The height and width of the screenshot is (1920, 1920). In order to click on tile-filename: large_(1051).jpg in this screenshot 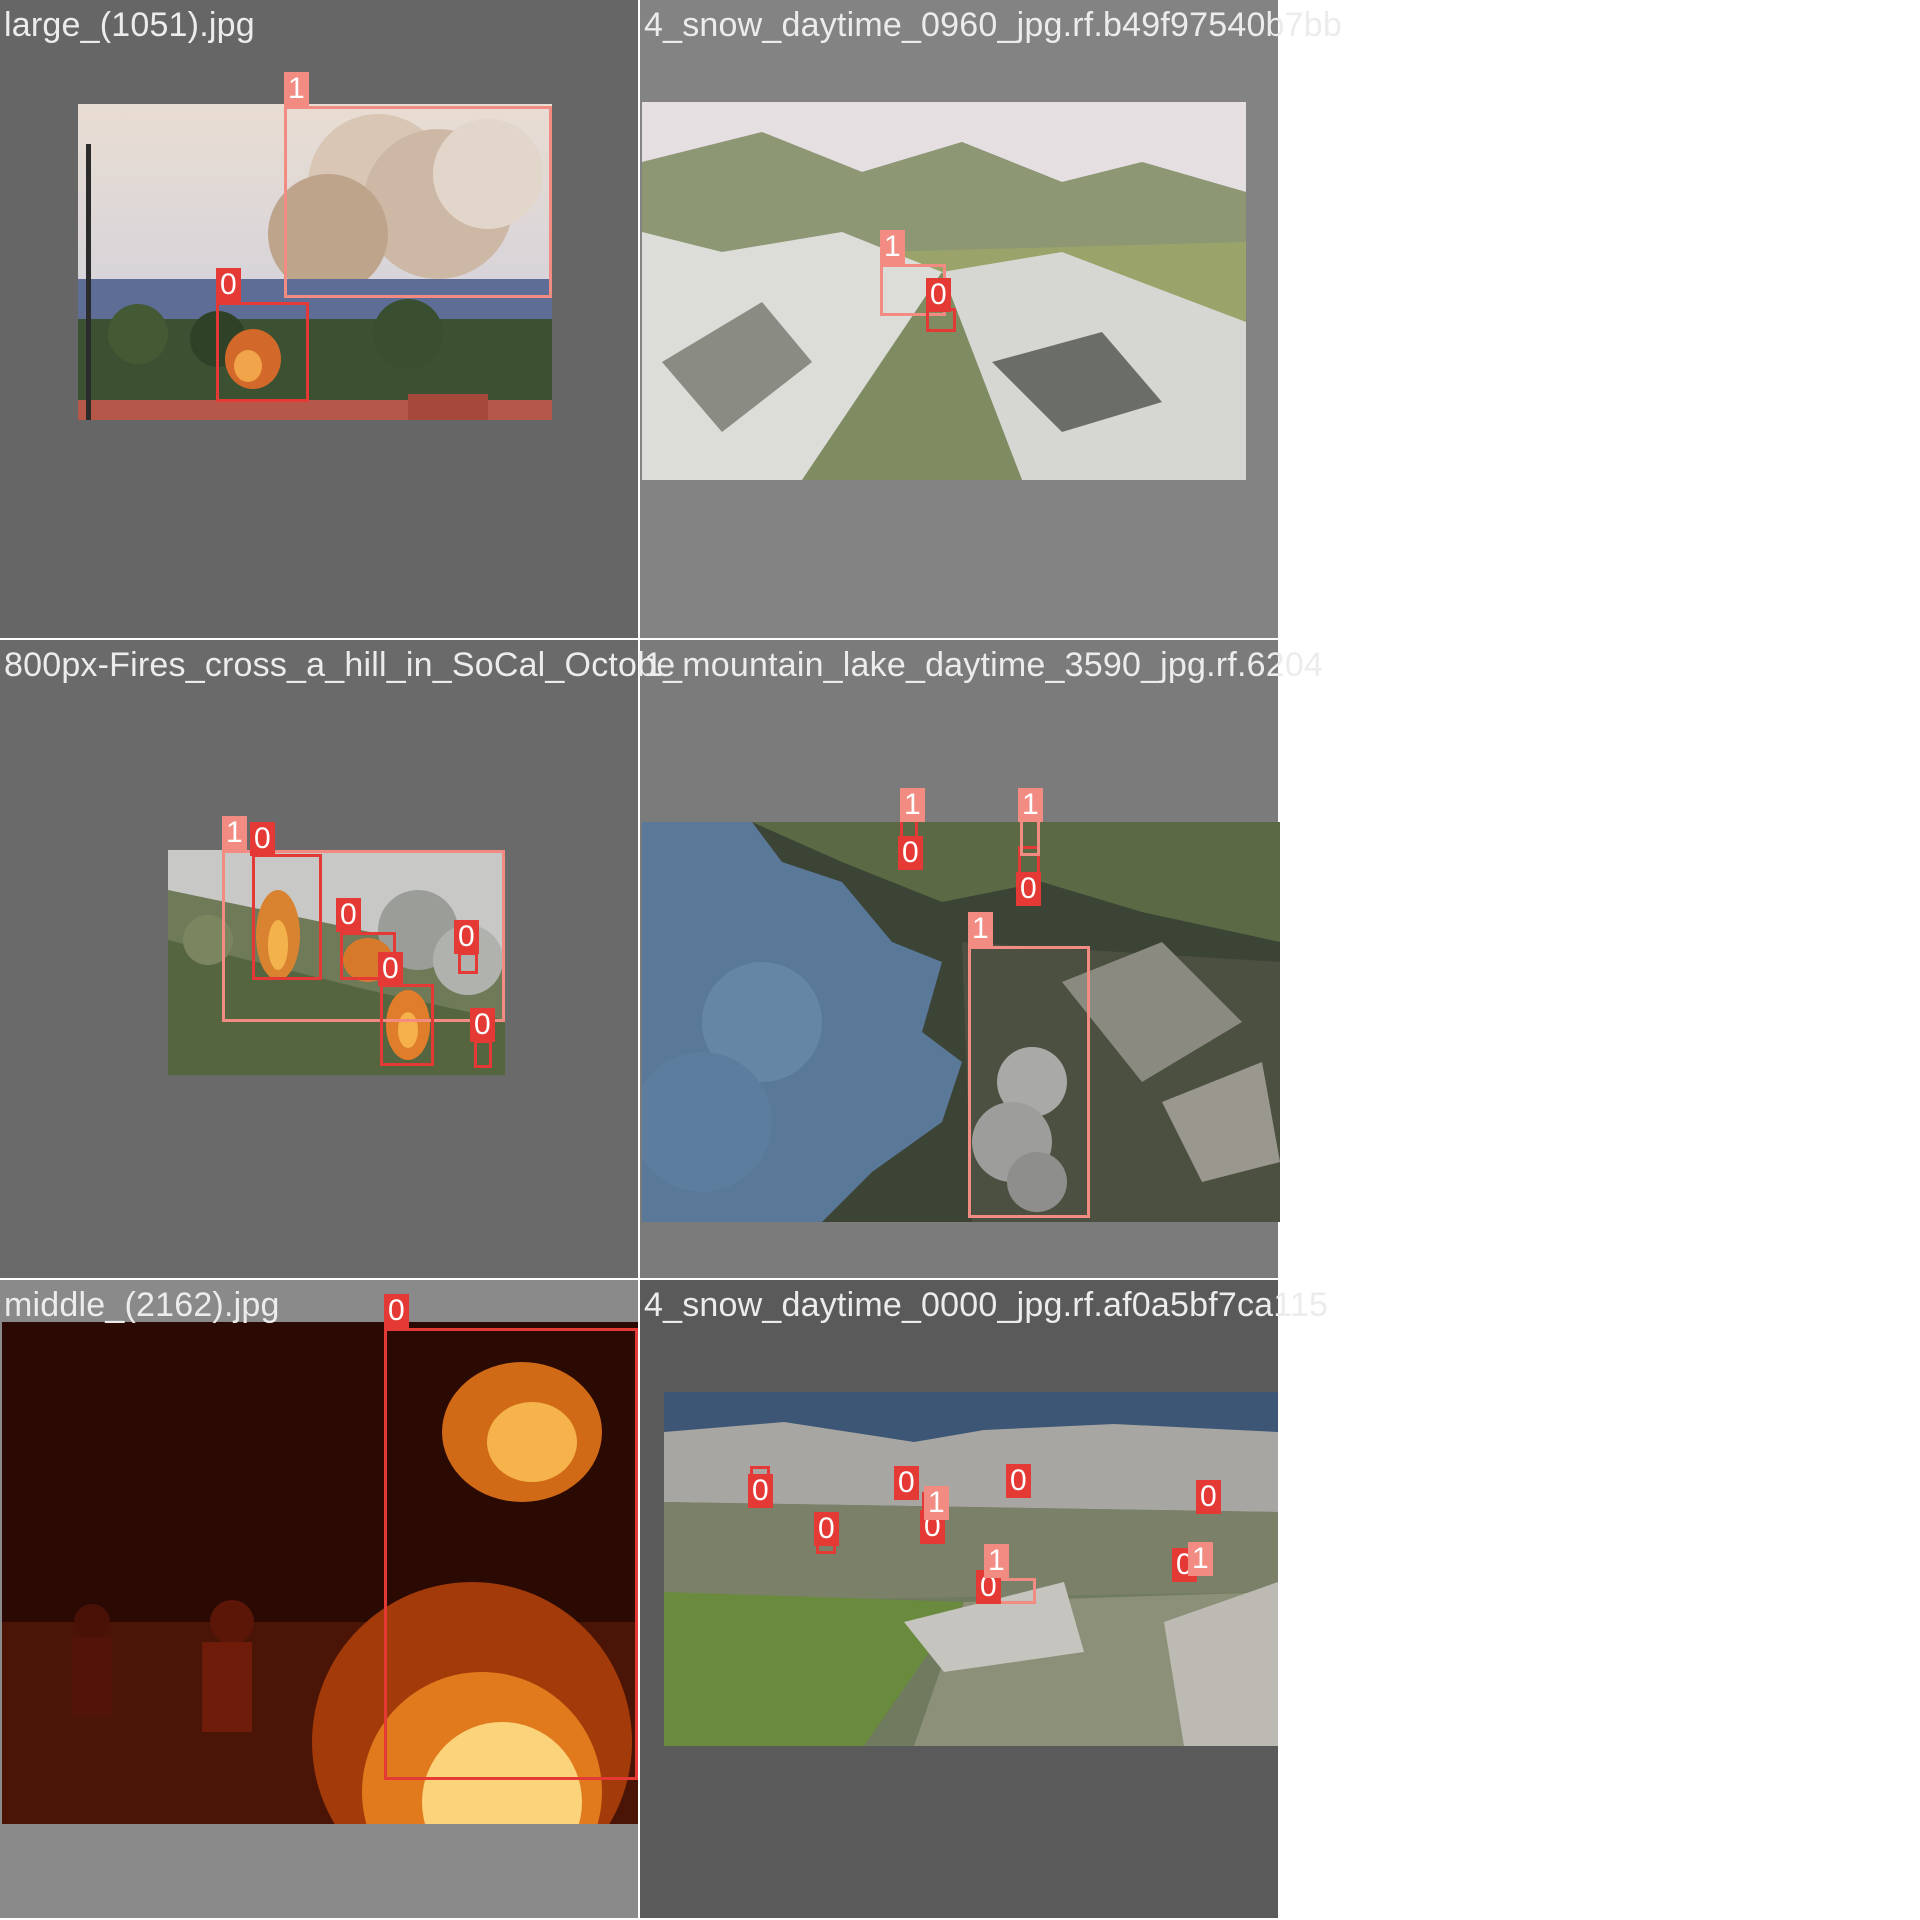, I will do `click(129, 25)`.